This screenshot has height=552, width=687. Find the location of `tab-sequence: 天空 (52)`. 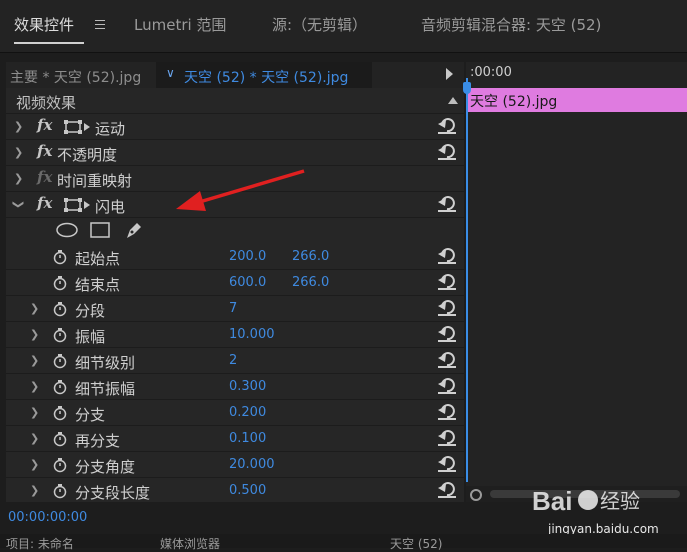

tab-sequence: 天空 (52) is located at coordinates (416, 543).